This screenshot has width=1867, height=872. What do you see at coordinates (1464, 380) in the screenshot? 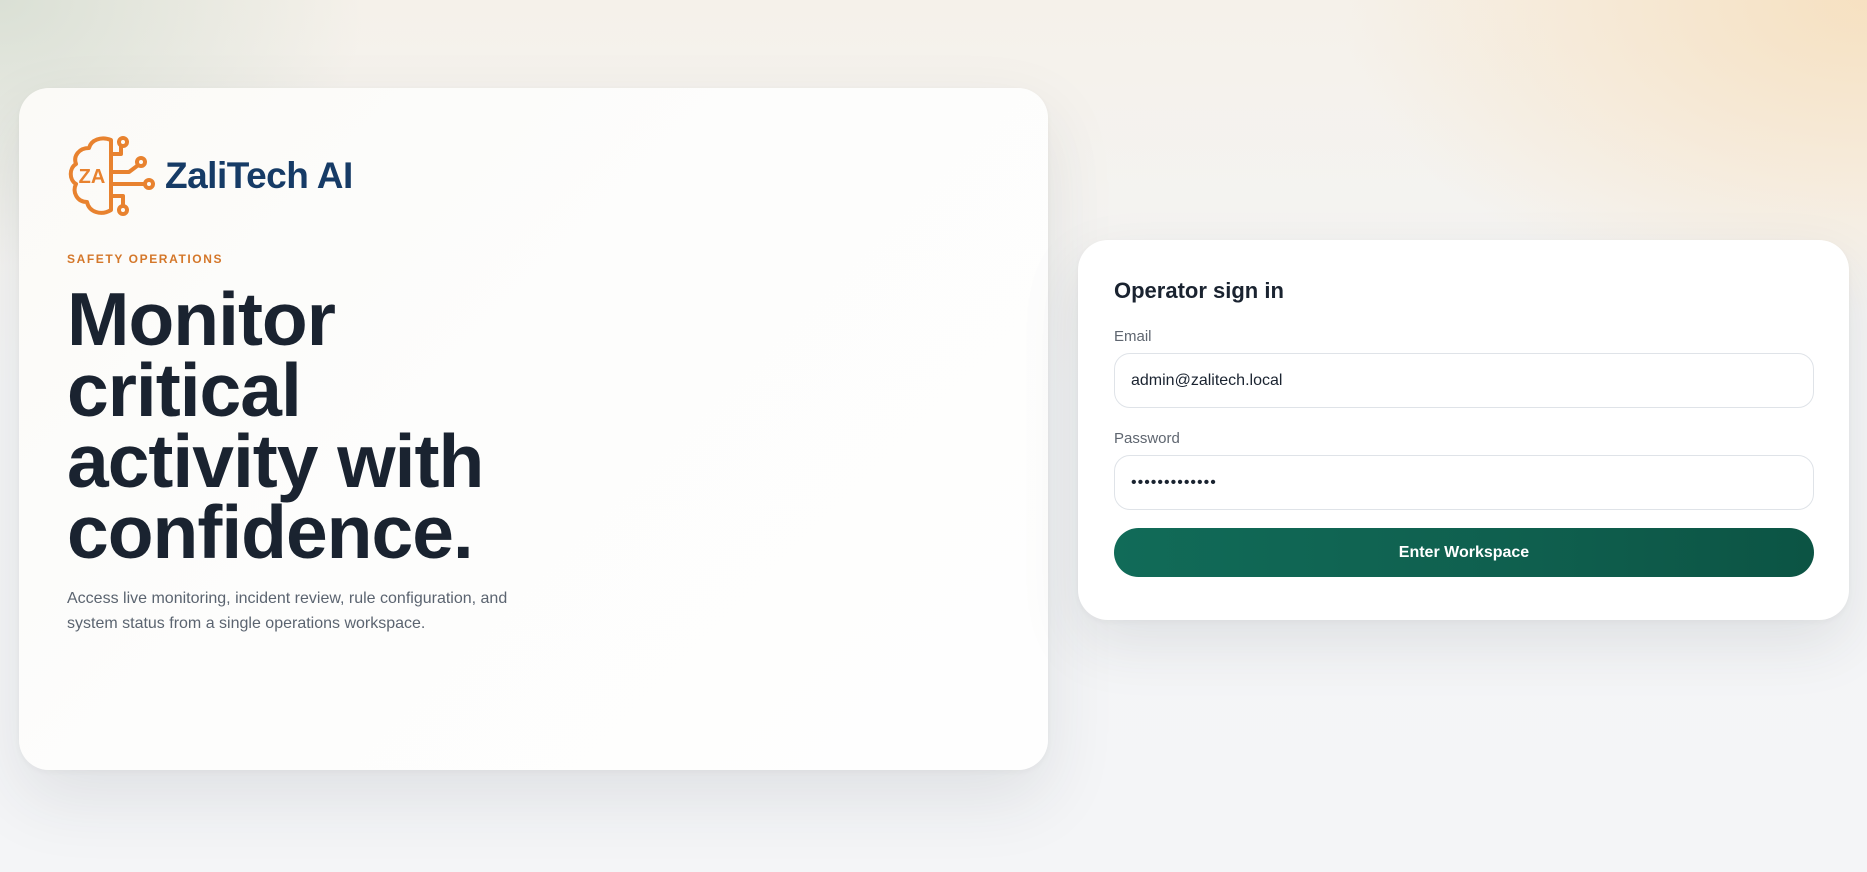
I see `email-field` at bounding box center [1464, 380].